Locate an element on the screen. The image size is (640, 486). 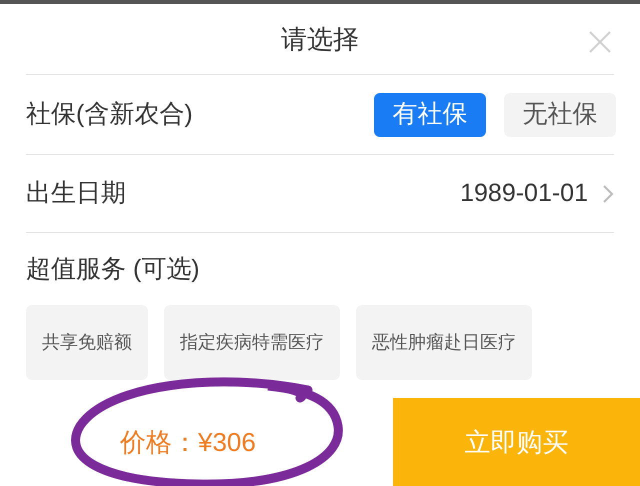
section-title: 超值服务 (可选) is located at coordinates (113, 269).